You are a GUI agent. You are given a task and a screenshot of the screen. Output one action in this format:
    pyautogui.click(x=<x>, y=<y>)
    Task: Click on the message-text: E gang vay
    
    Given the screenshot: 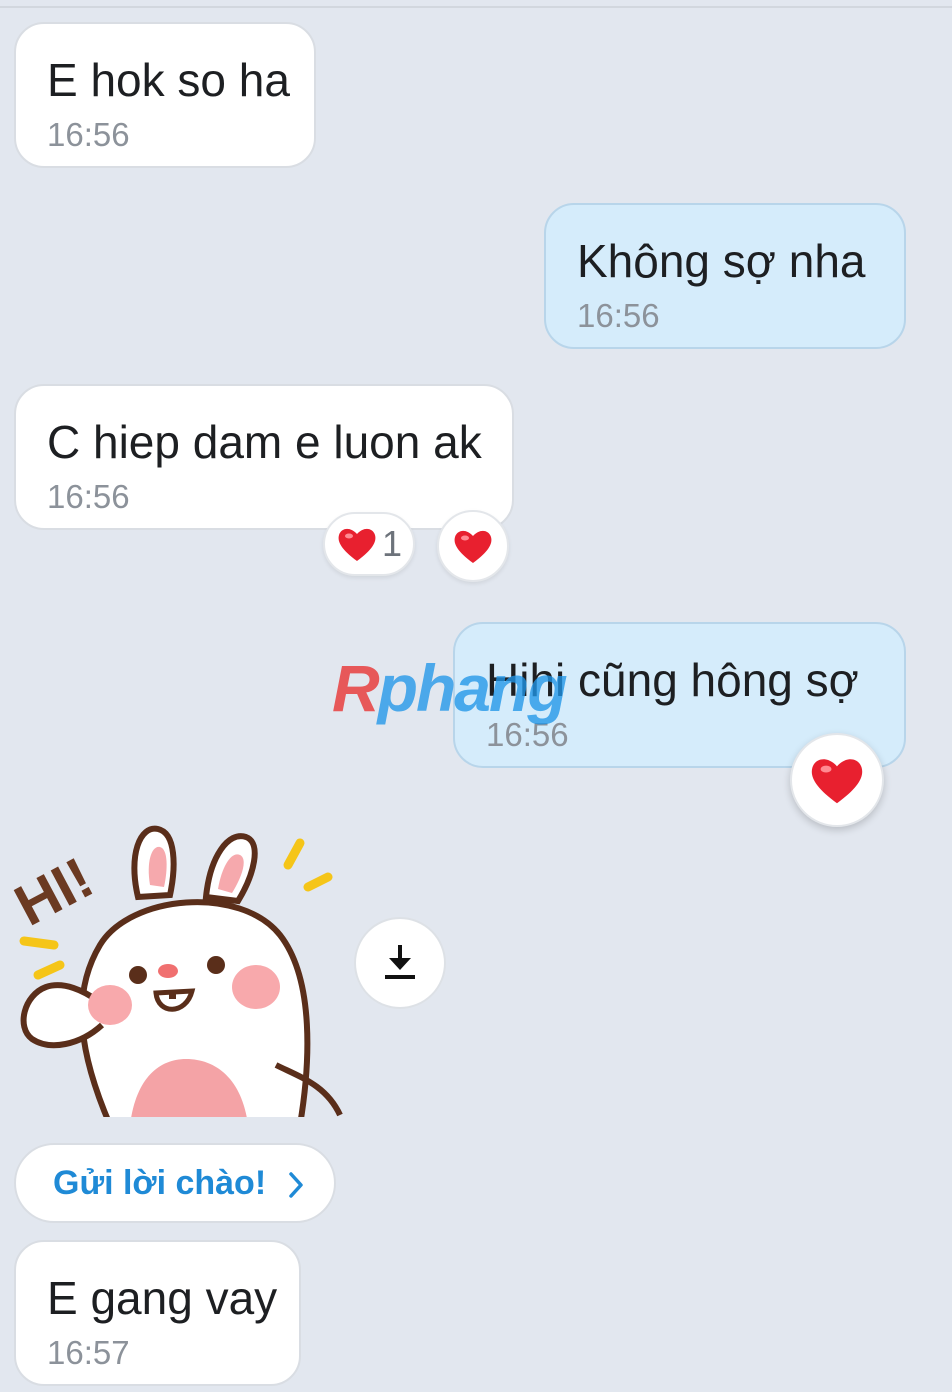 What is the action you would take?
    pyautogui.click(x=162, y=1298)
    